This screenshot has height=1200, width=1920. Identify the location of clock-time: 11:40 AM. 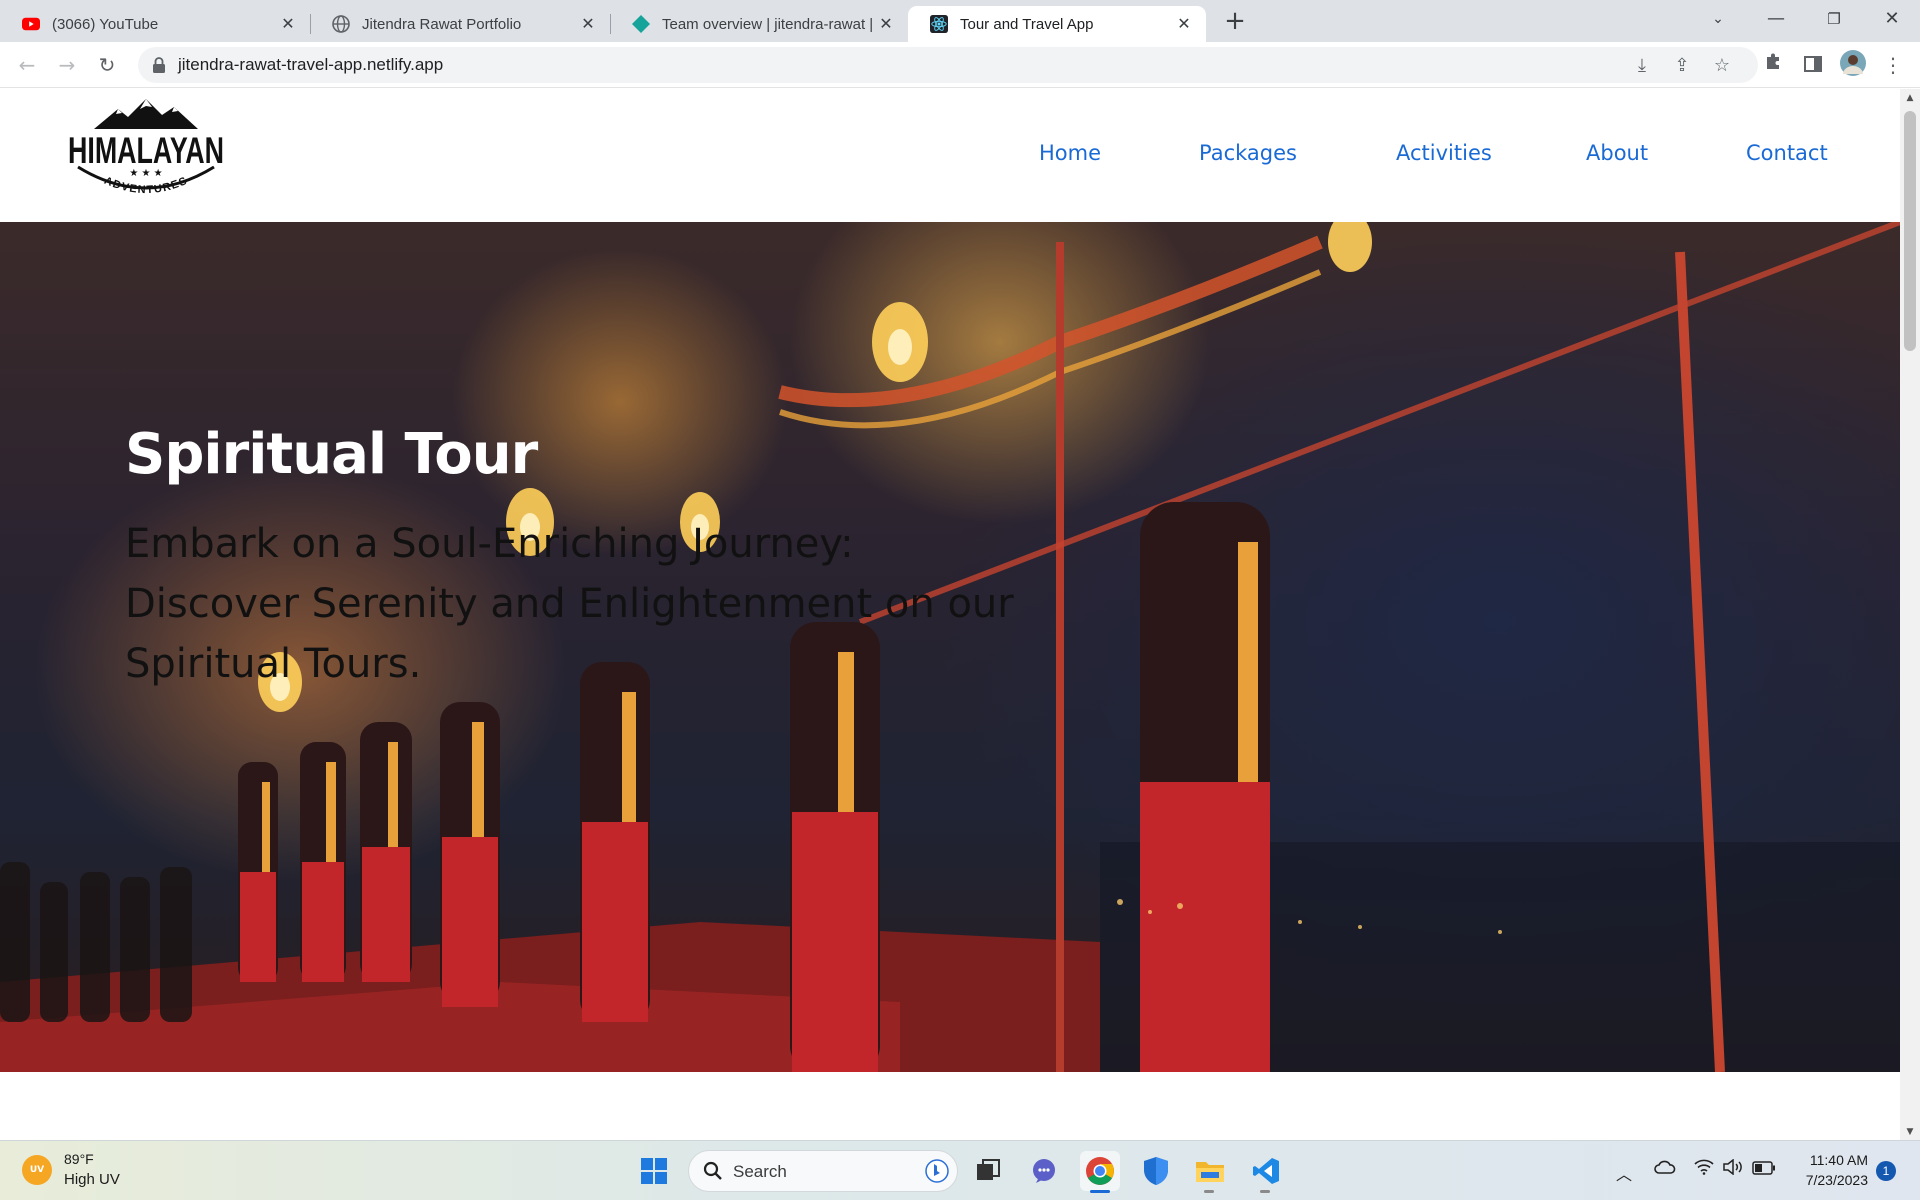
(1838, 1160).